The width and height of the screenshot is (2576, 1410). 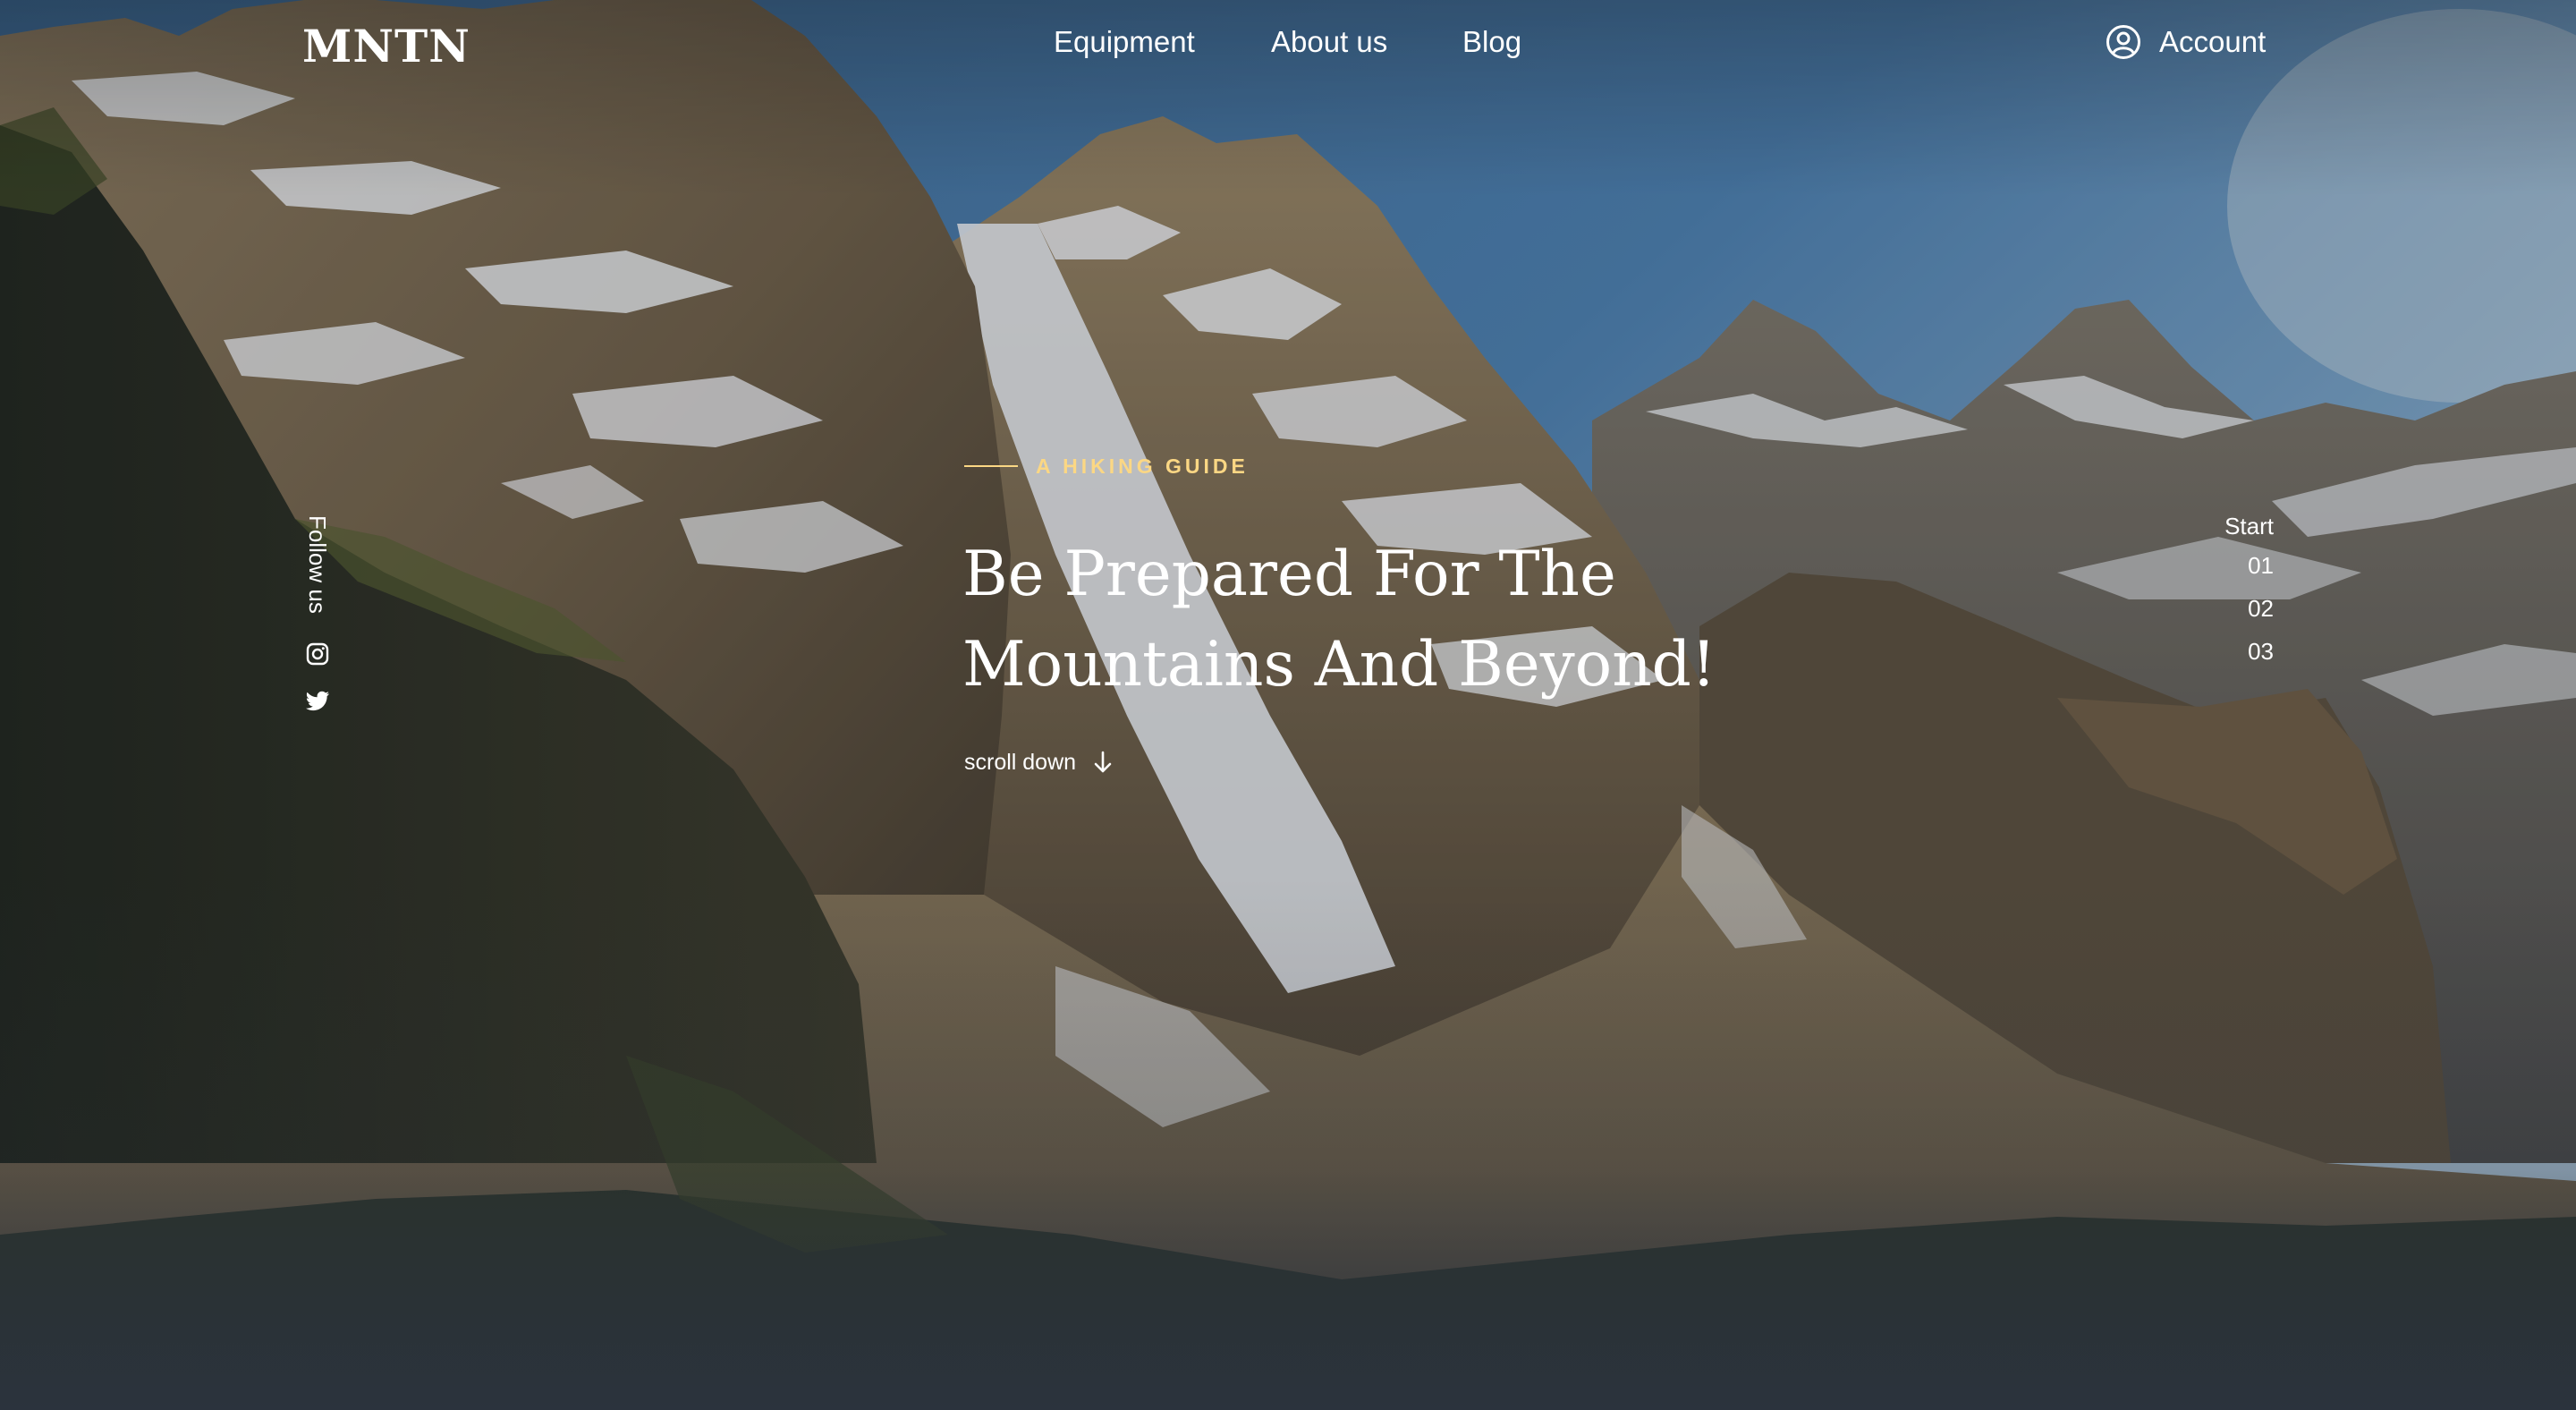 I want to click on instagram-icon, so click(x=317, y=654).